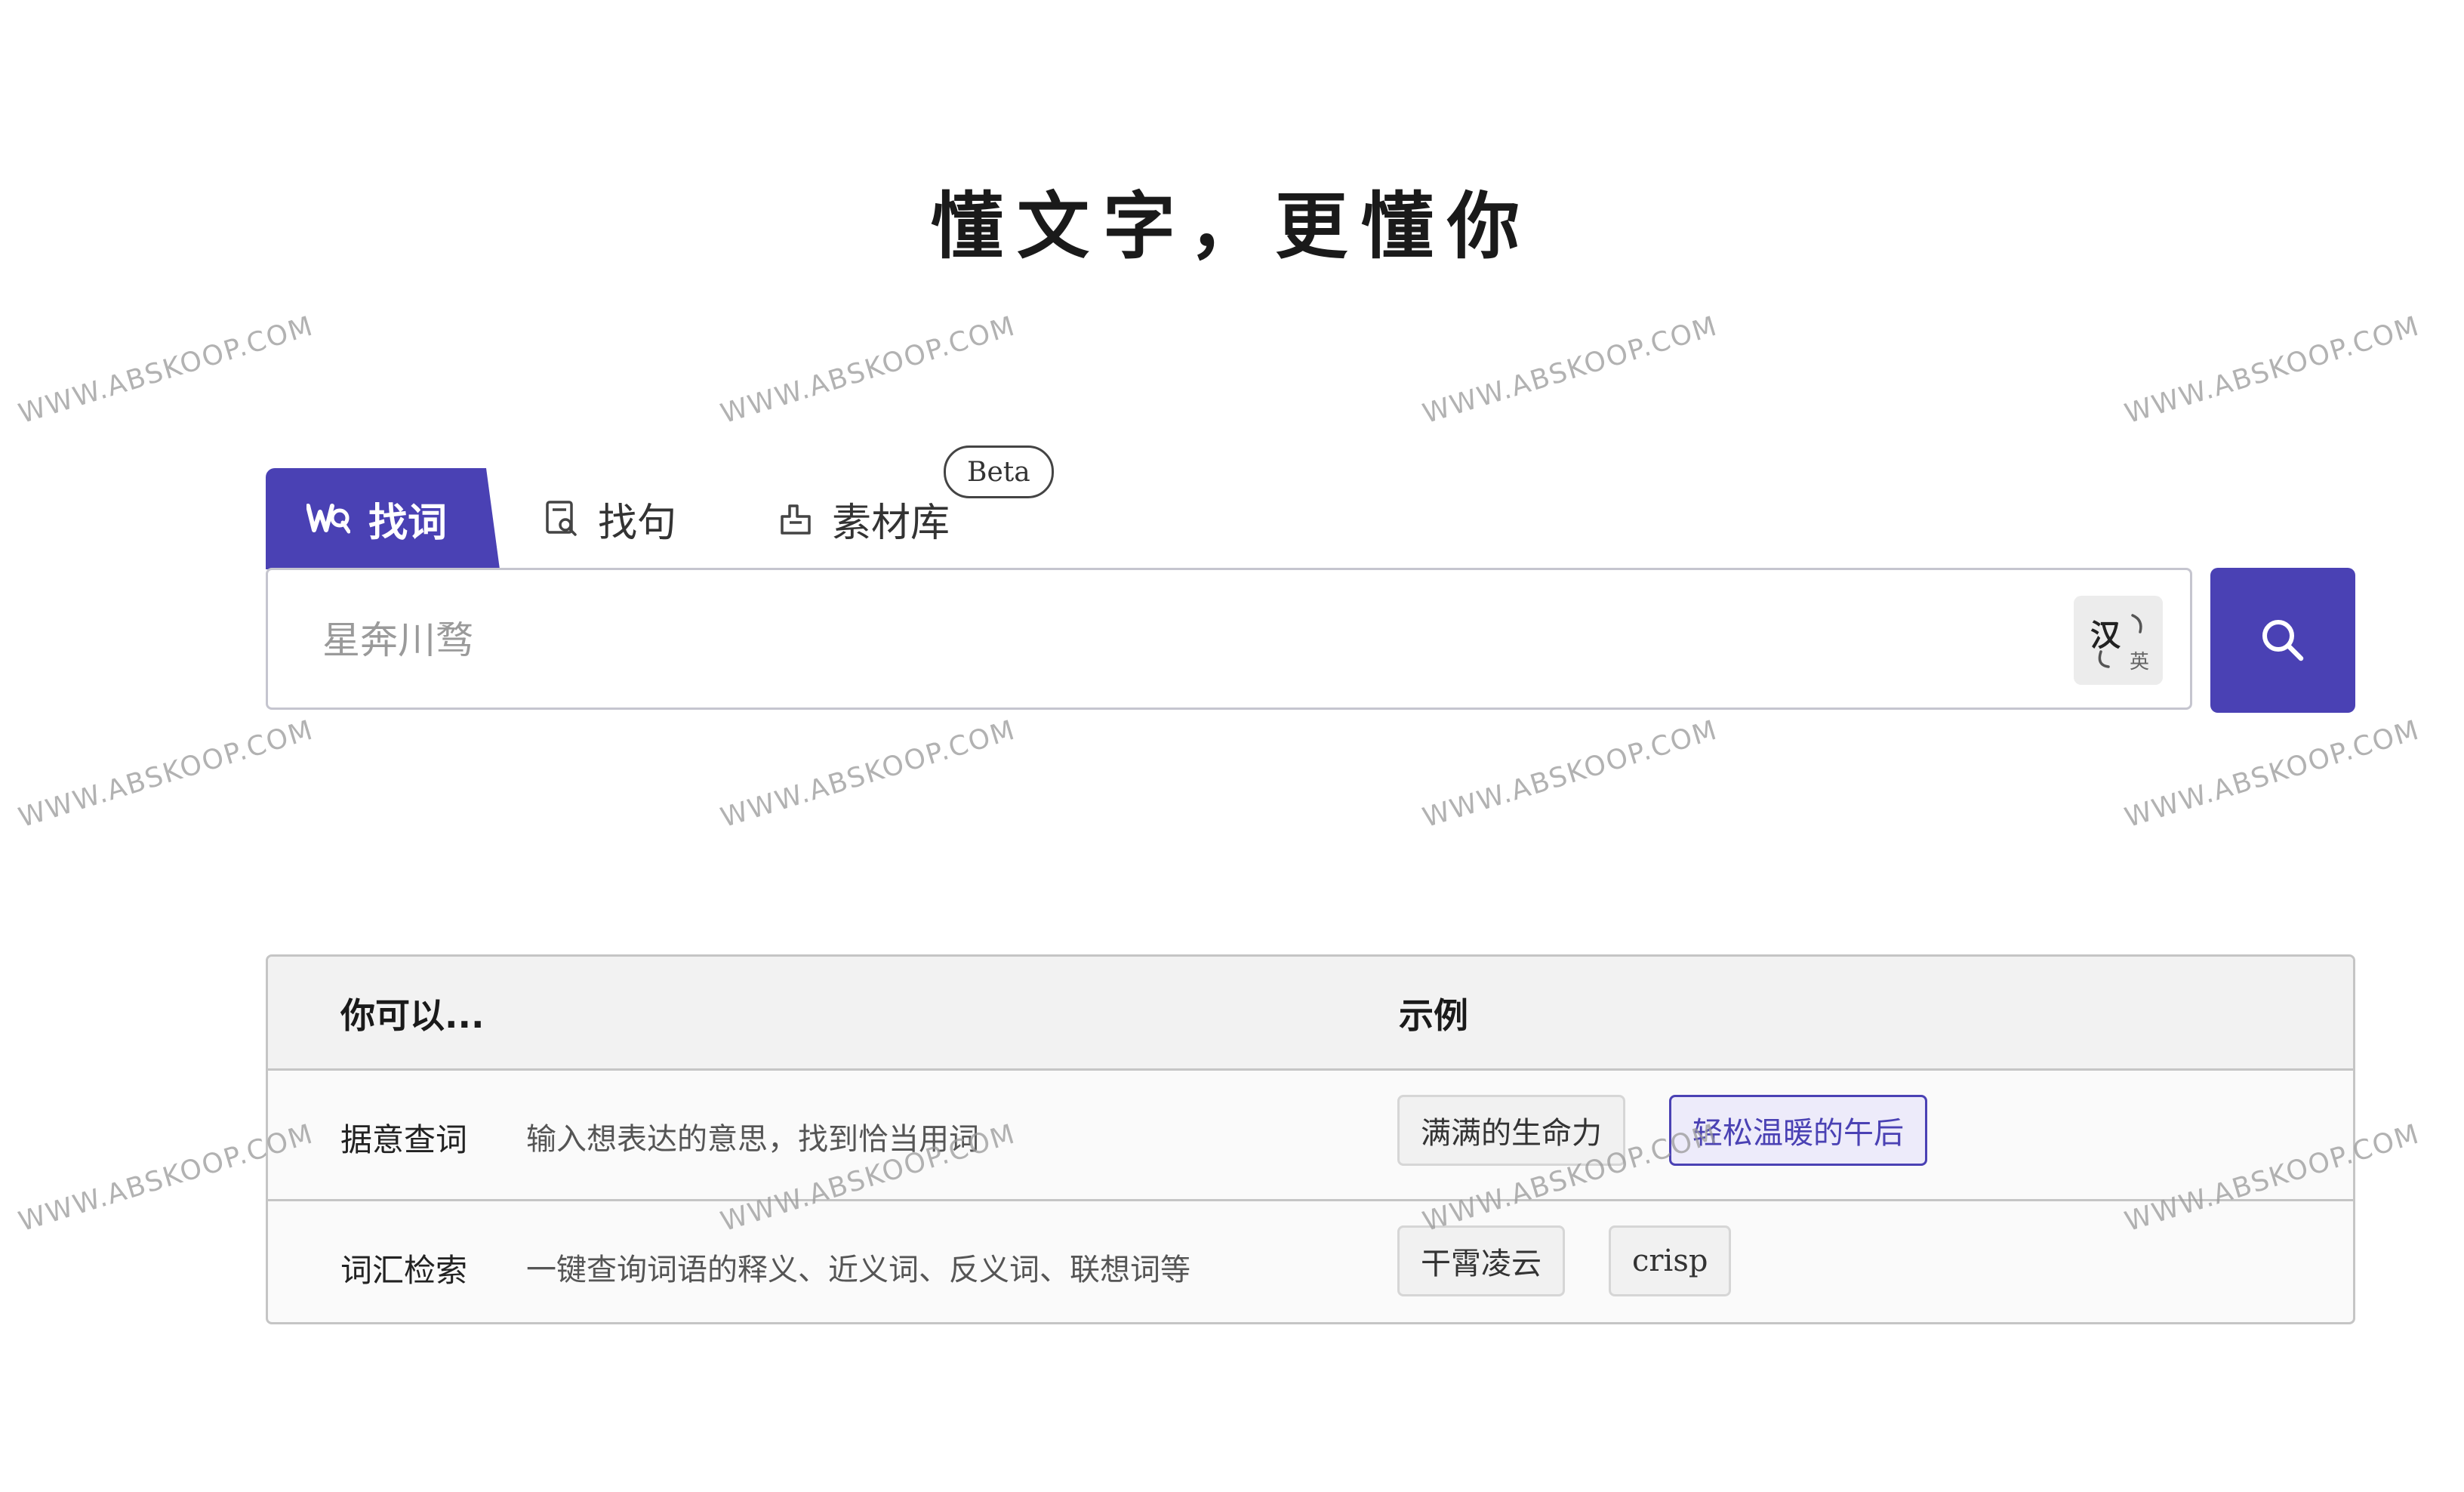 Image resolution: width=2464 pixels, height=1492 pixels. What do you see at coordinates (719, 507) in the screenshot?
I see `search-mode-tabs: 找词 找句 素材库 Beta` at bounding box center [719, 507].